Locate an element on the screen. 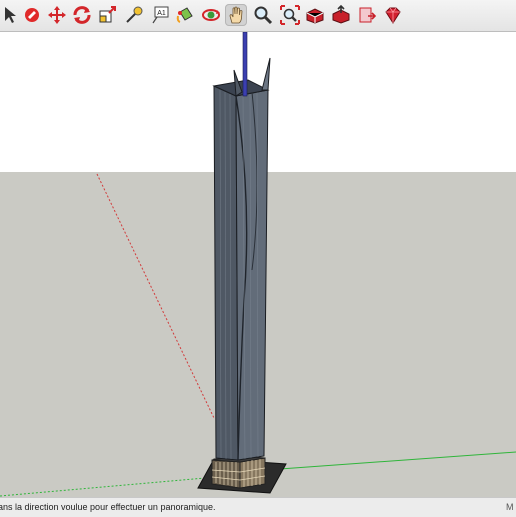  paint-bucket-icon is located at coordinates (184, 15).